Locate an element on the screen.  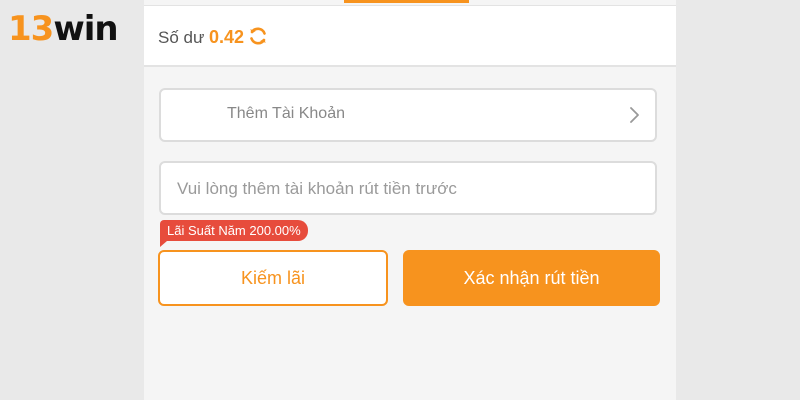
chevron-right-icon is located at coordinates (635, 115).